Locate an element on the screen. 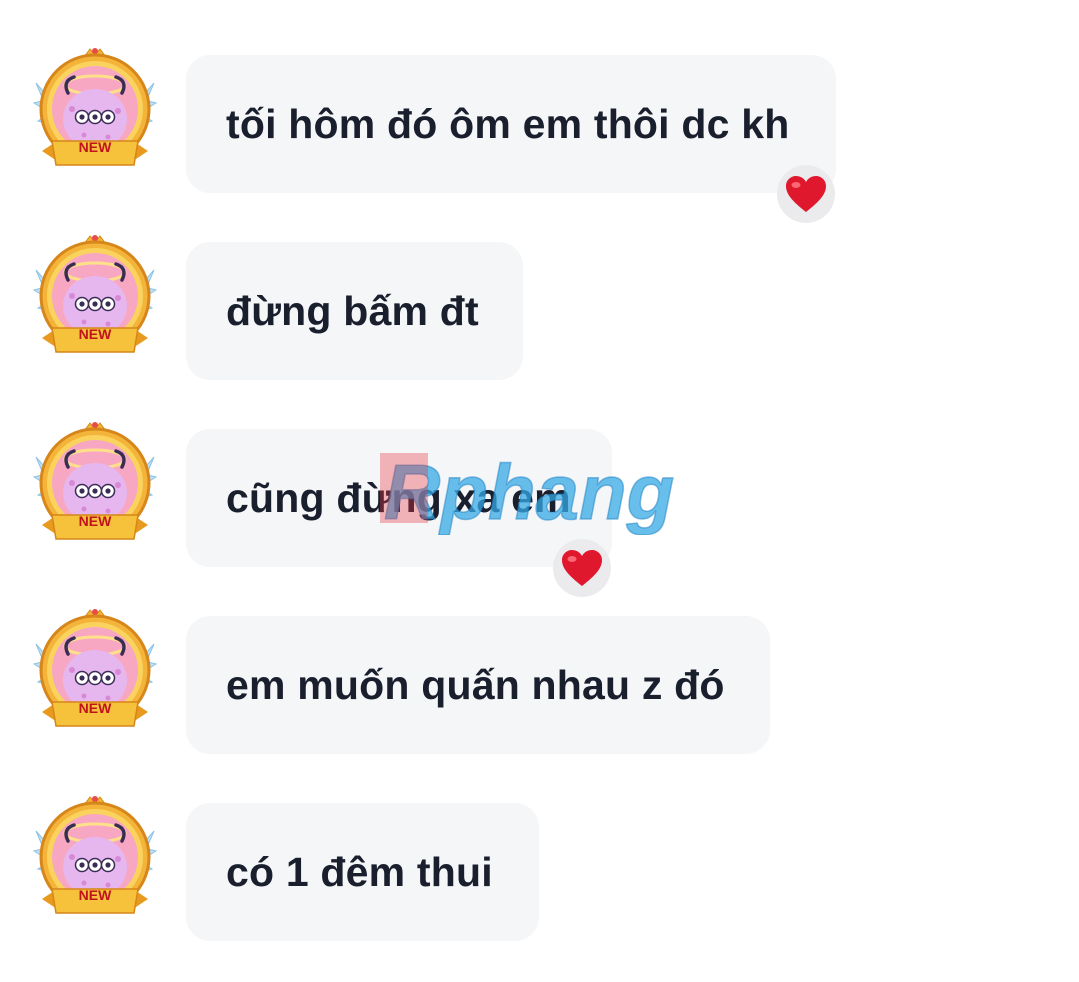 The width and height of the screenshot is (1079, 982). message-bubble: đừng bấm đt is located at coordinates (354, 311).